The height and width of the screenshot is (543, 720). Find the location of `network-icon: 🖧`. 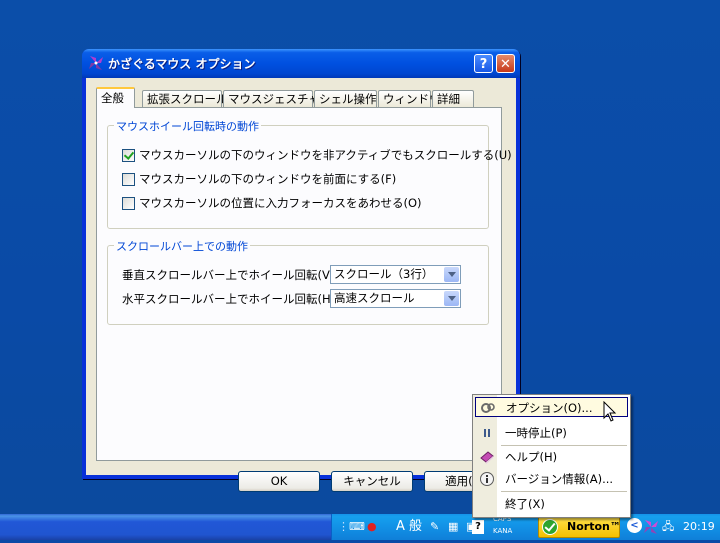

network-icon: 🖧 is located at coordinates (668, 527).